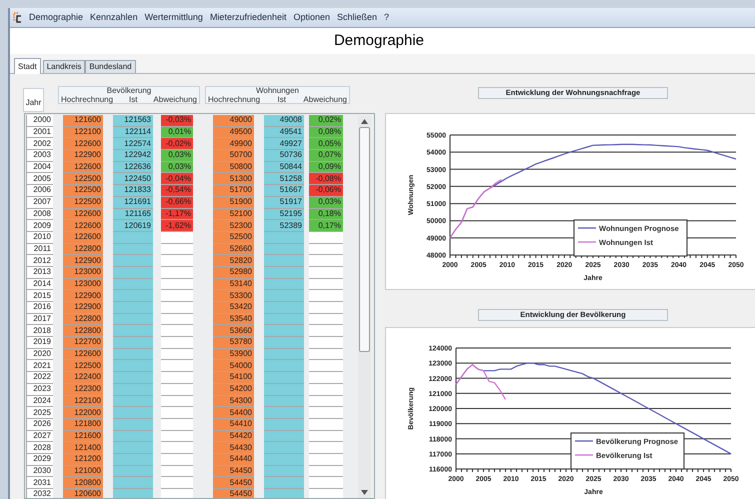 The width and height of the screenshot is (755, 499). Describe the element at coordinates (83, 284) in the screenshot. I see `forecast-cell: 123000` at that location.